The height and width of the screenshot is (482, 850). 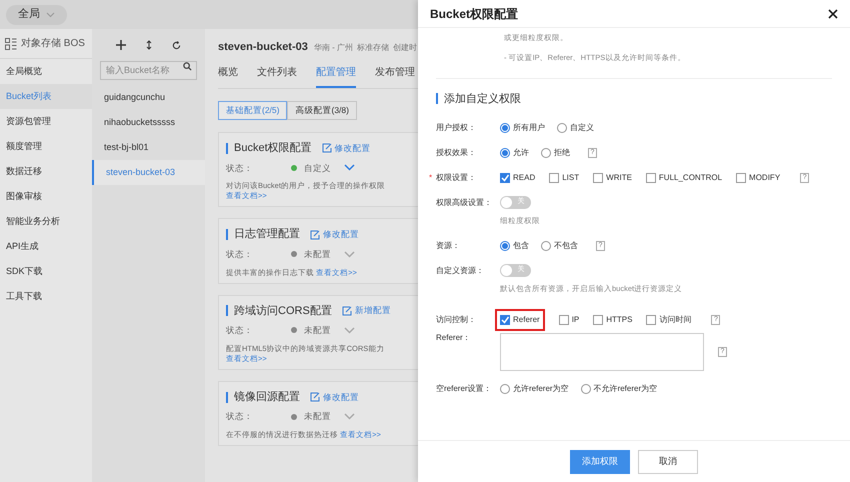 I want to click on radio-option: 包含, so click(x=514, y=246).